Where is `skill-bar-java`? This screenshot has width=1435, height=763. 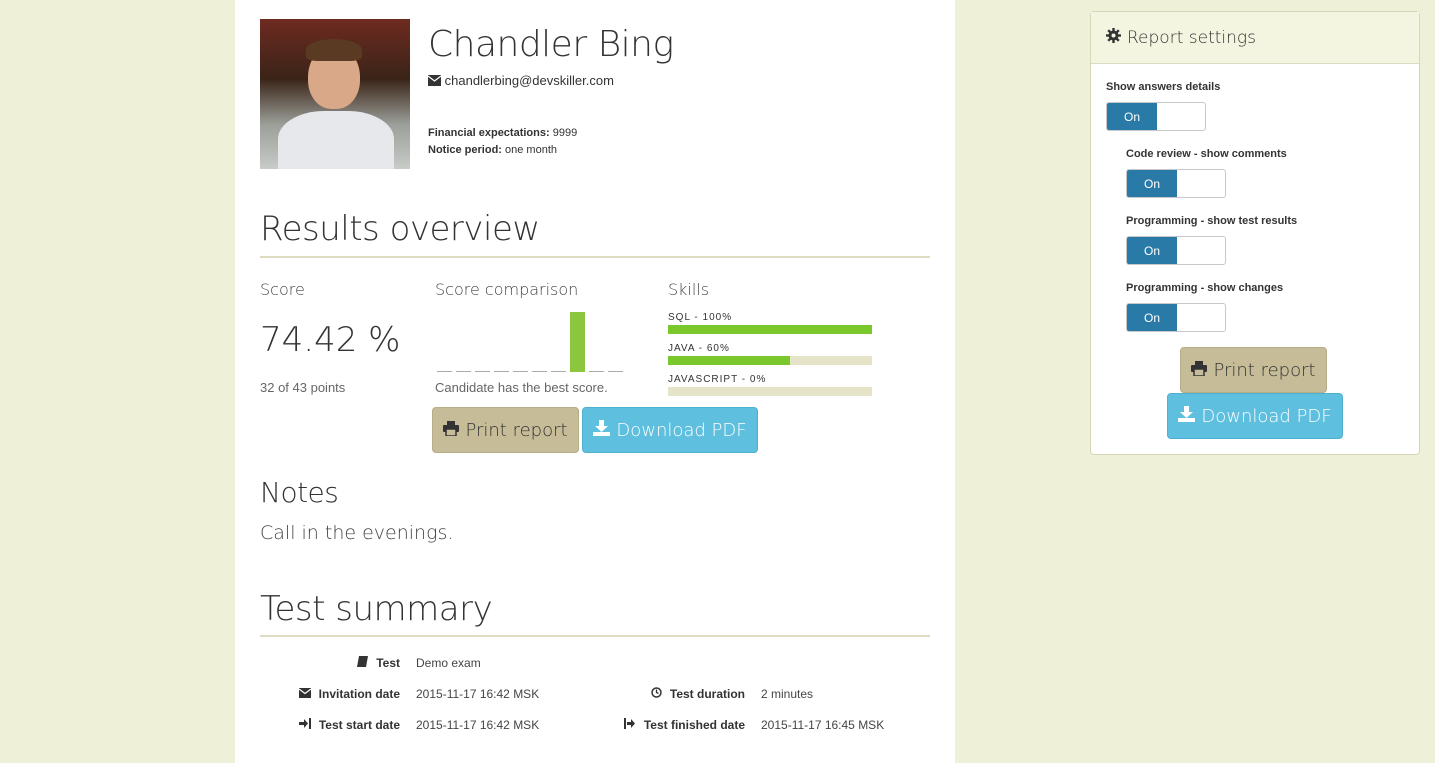 skill-bar-java is located at coordinates (770, 360).